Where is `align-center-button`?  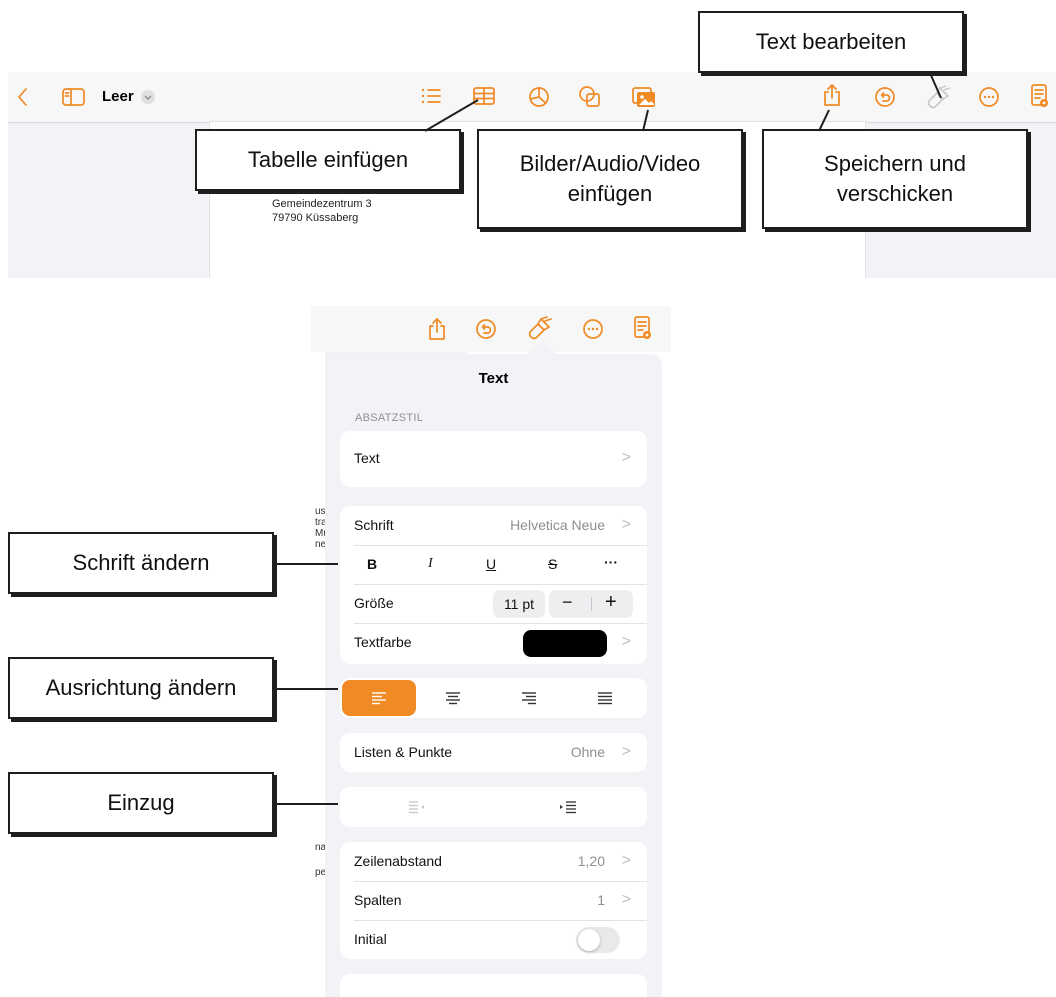 align-center-button is located at coordinates (453, 698).